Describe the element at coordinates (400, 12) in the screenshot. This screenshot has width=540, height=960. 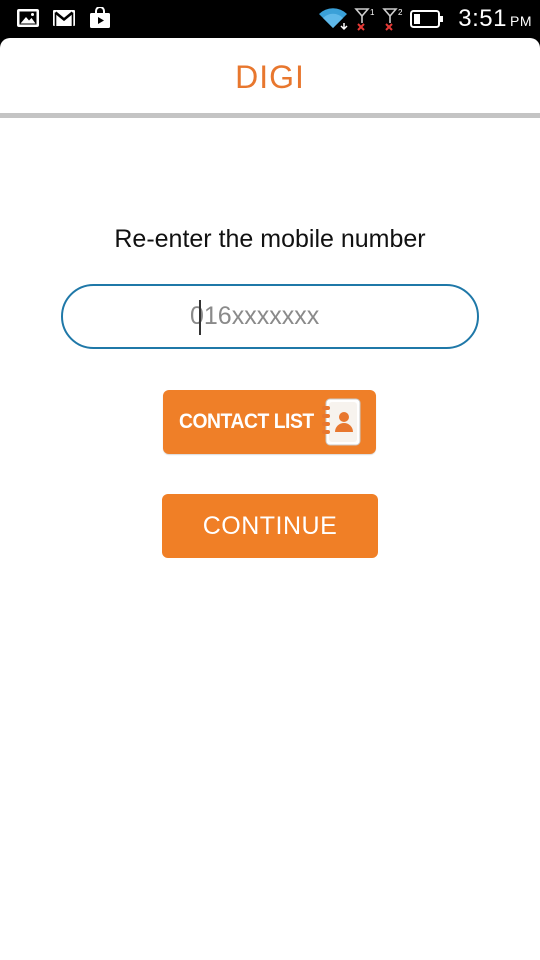
I see `svg-text: 2` at that location.